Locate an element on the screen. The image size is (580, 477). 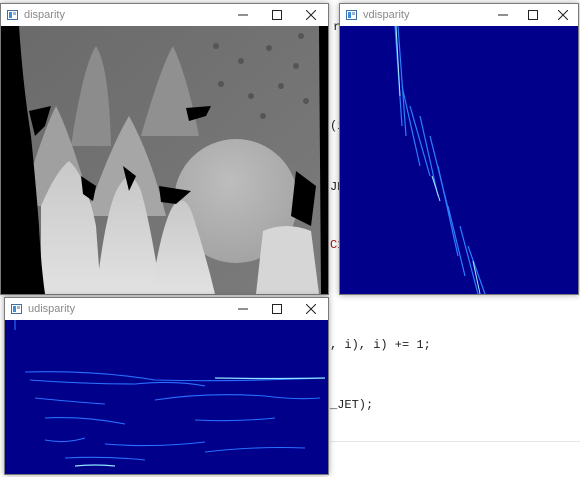
window-titlebar: vdisparity is located at coordinates (459, 15).